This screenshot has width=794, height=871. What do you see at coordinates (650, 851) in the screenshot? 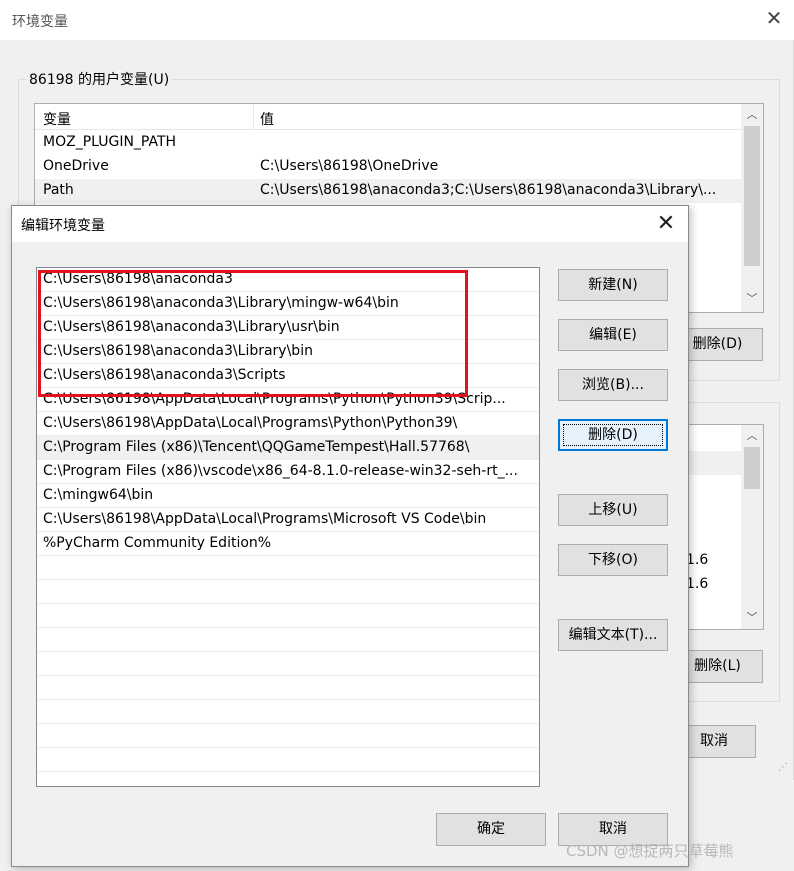
I see `watermark: CSDN @想捉两只草莓熊` at bounding box center [650, 851].